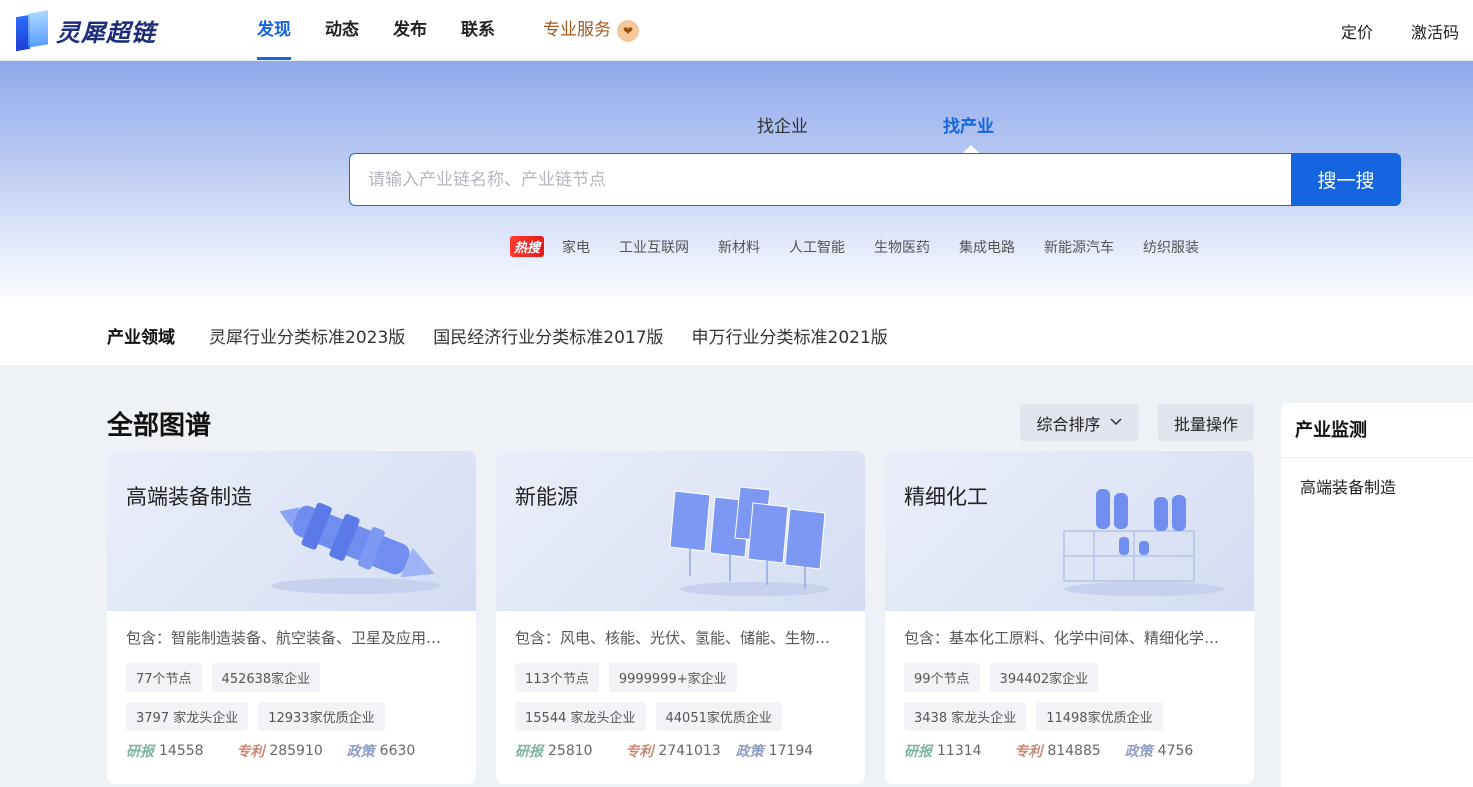  I want to click on nav-news: 动态, so click(342, 30).